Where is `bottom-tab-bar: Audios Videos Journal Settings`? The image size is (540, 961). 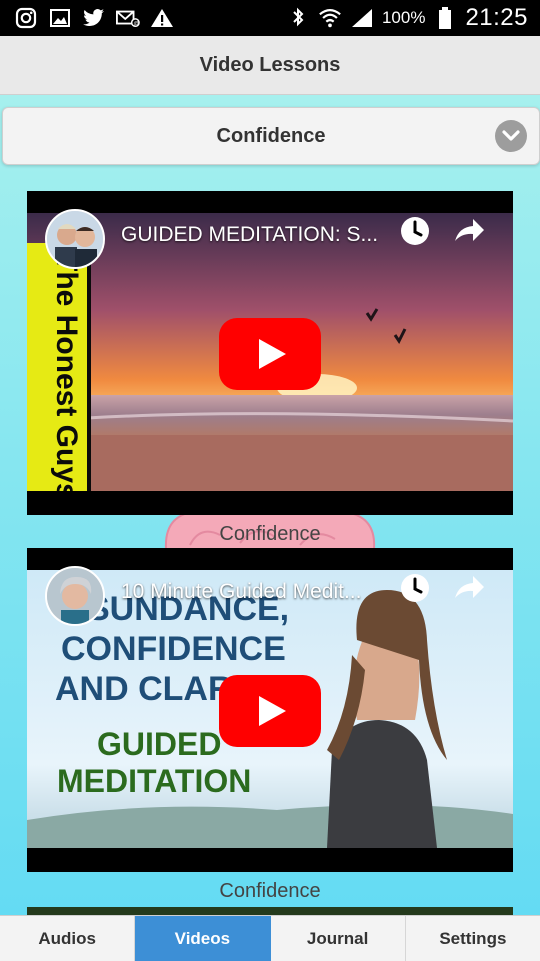
bottom-tab-bar: Audios Videos Journal Settings is located at coordinates (270, 938).